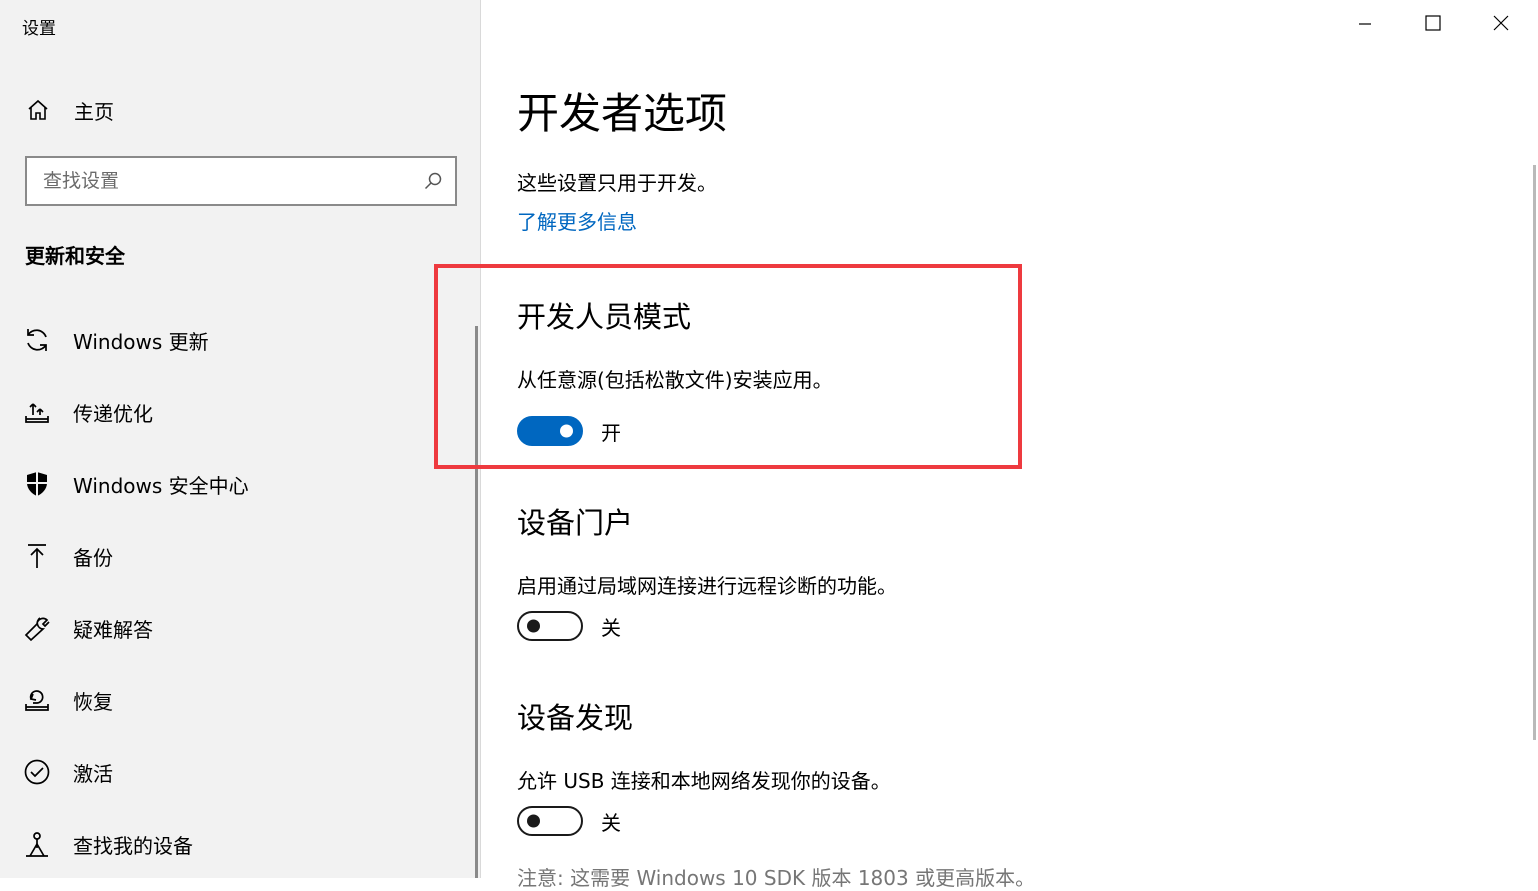  What do you see at coordinates (235, 772) in the screenshot?
I see `sidebar-item-activation: 激活` at bounding box center [235, 772].